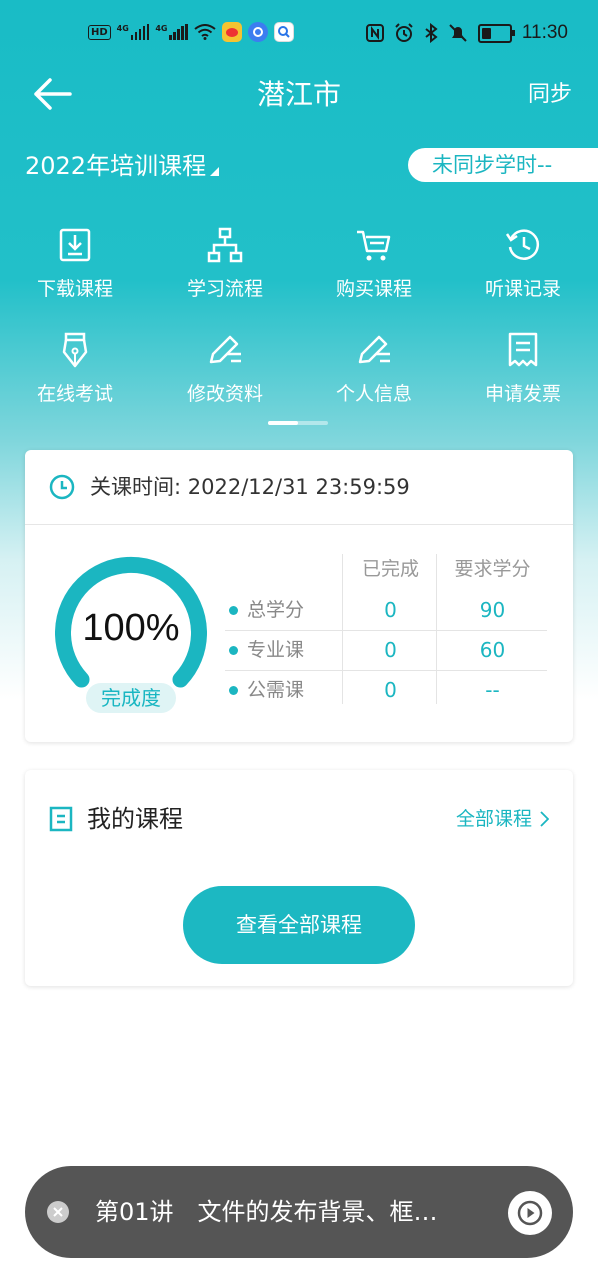  I want to click on shortcut-listening-history: 听课记录, so click(523, 264).